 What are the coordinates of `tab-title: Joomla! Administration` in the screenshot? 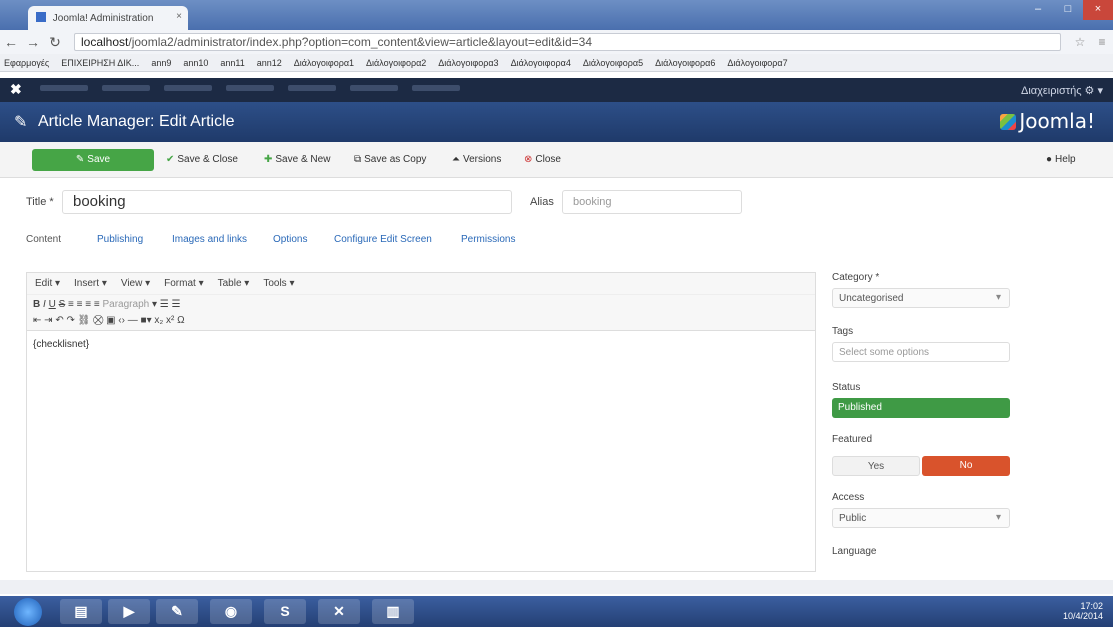 It's located at (103, 18).